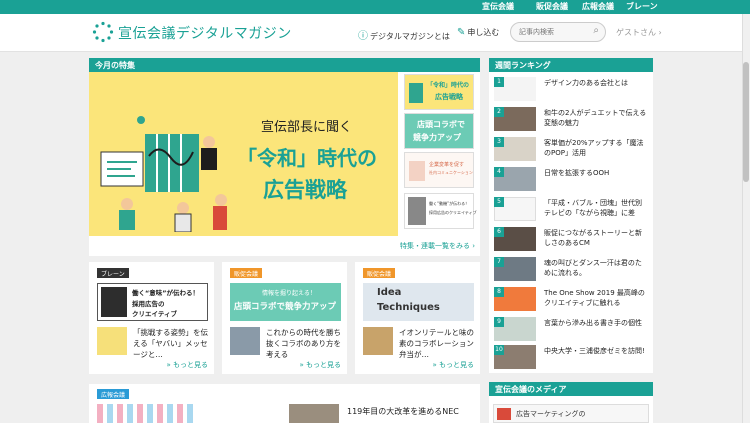  Describe the element at coordinates (453, 212) in the screenshot. I see `side-thumb-4-line2: 採用広告のクリエイティブ` at that location.